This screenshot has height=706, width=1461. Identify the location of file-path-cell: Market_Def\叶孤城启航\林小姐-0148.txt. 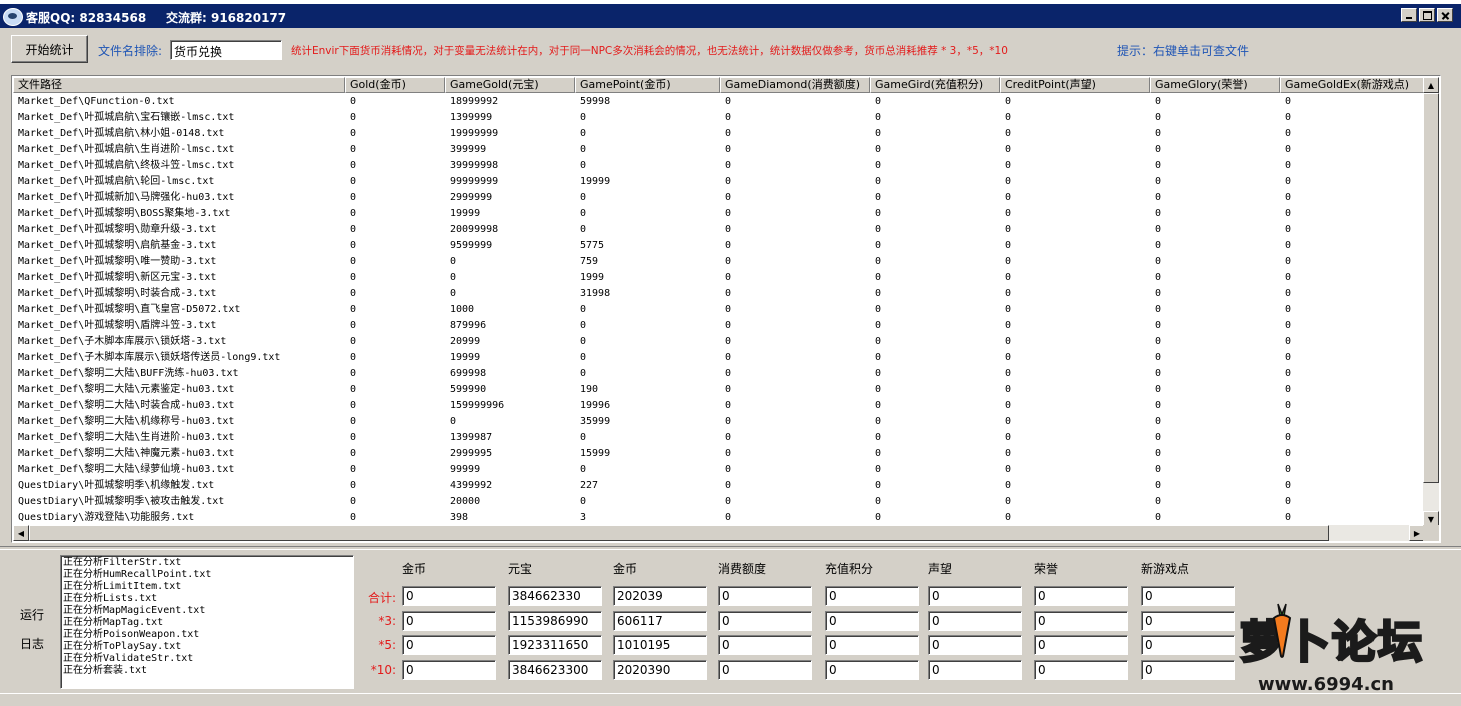
(121, 133).